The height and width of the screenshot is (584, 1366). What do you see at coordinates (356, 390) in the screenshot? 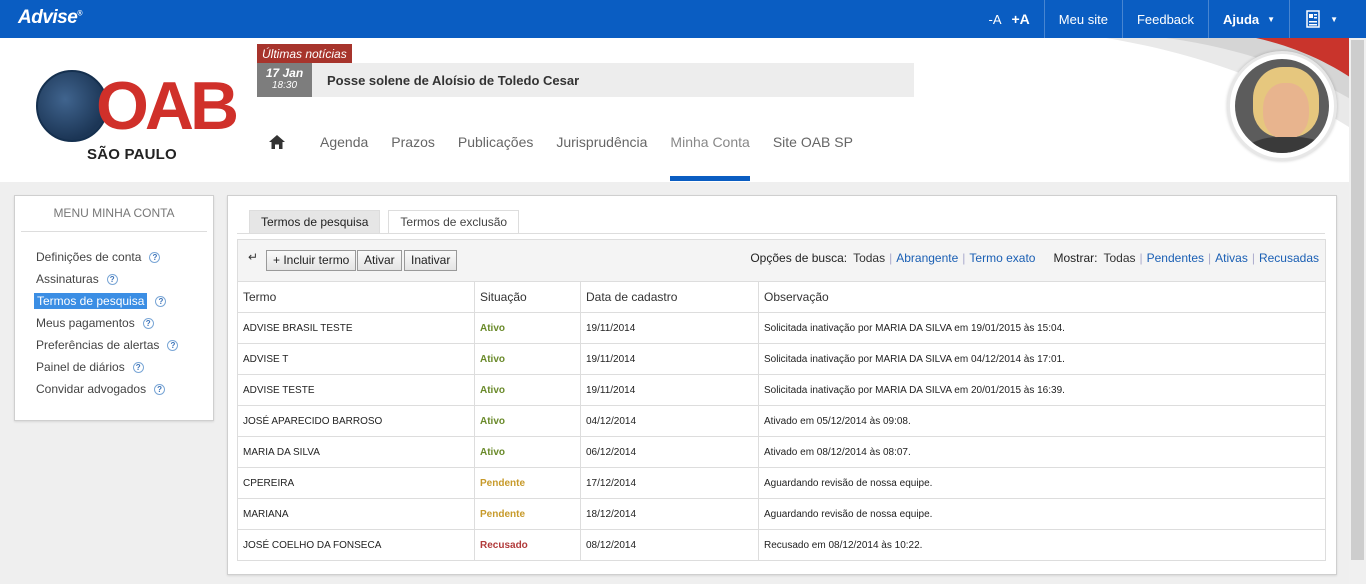
I see `term-cell: ADVISE TESTE` at bounding box center [356, 390].